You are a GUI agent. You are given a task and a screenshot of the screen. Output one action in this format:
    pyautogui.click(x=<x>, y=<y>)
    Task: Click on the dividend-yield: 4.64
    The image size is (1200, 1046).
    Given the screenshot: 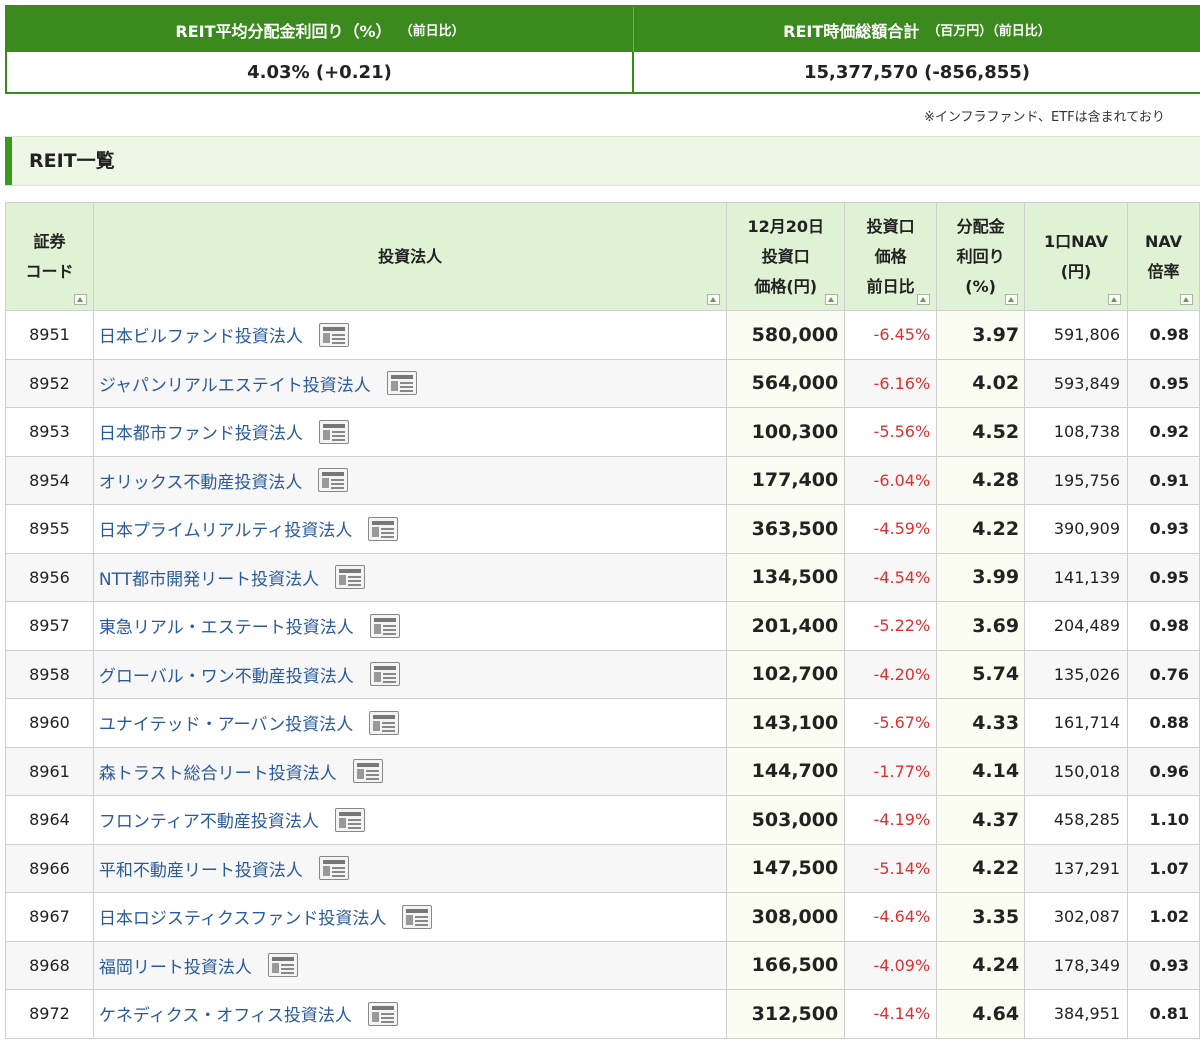 What is the action you would take?
    pyautogui.click(x=981, y=1014)
    